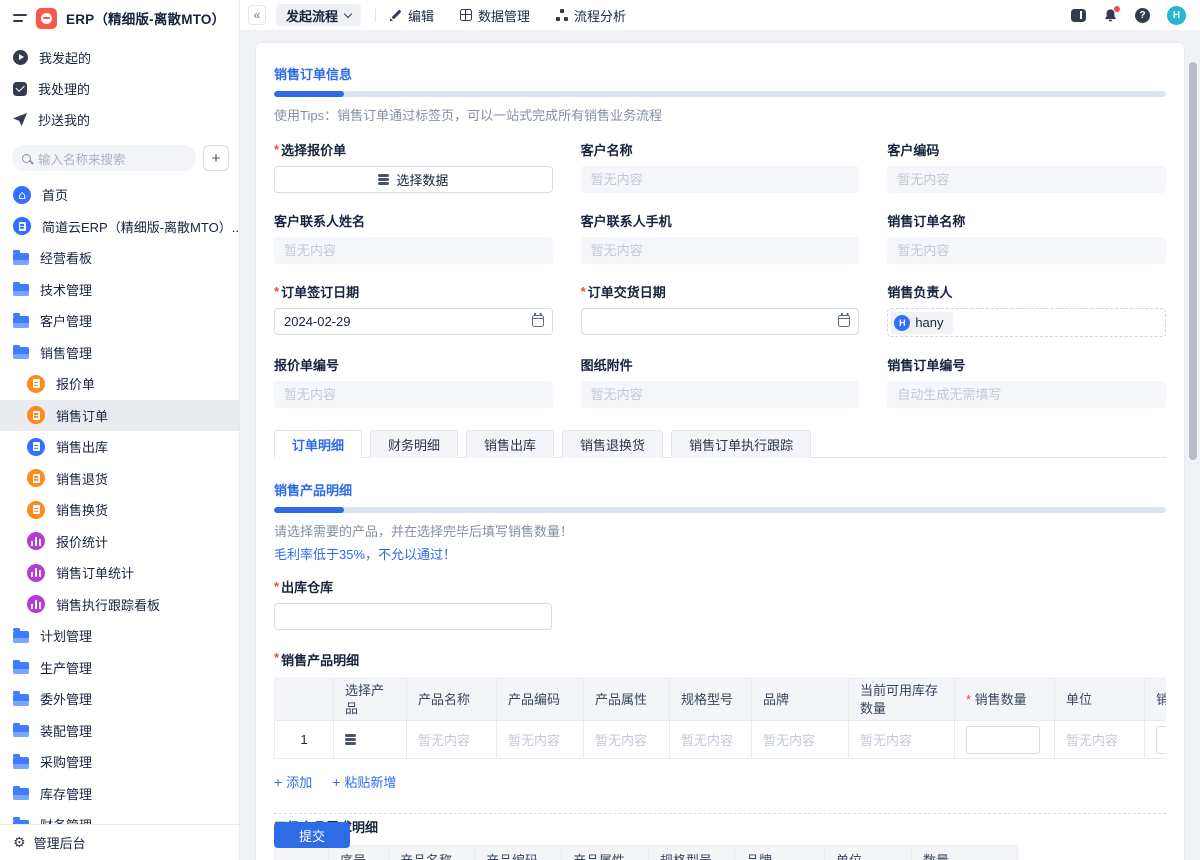 Image resolution: width=1200 pixels, height=860 pixels. I want to click on sidebar-item-my-initiated: 我发起的, so click(119, 57).